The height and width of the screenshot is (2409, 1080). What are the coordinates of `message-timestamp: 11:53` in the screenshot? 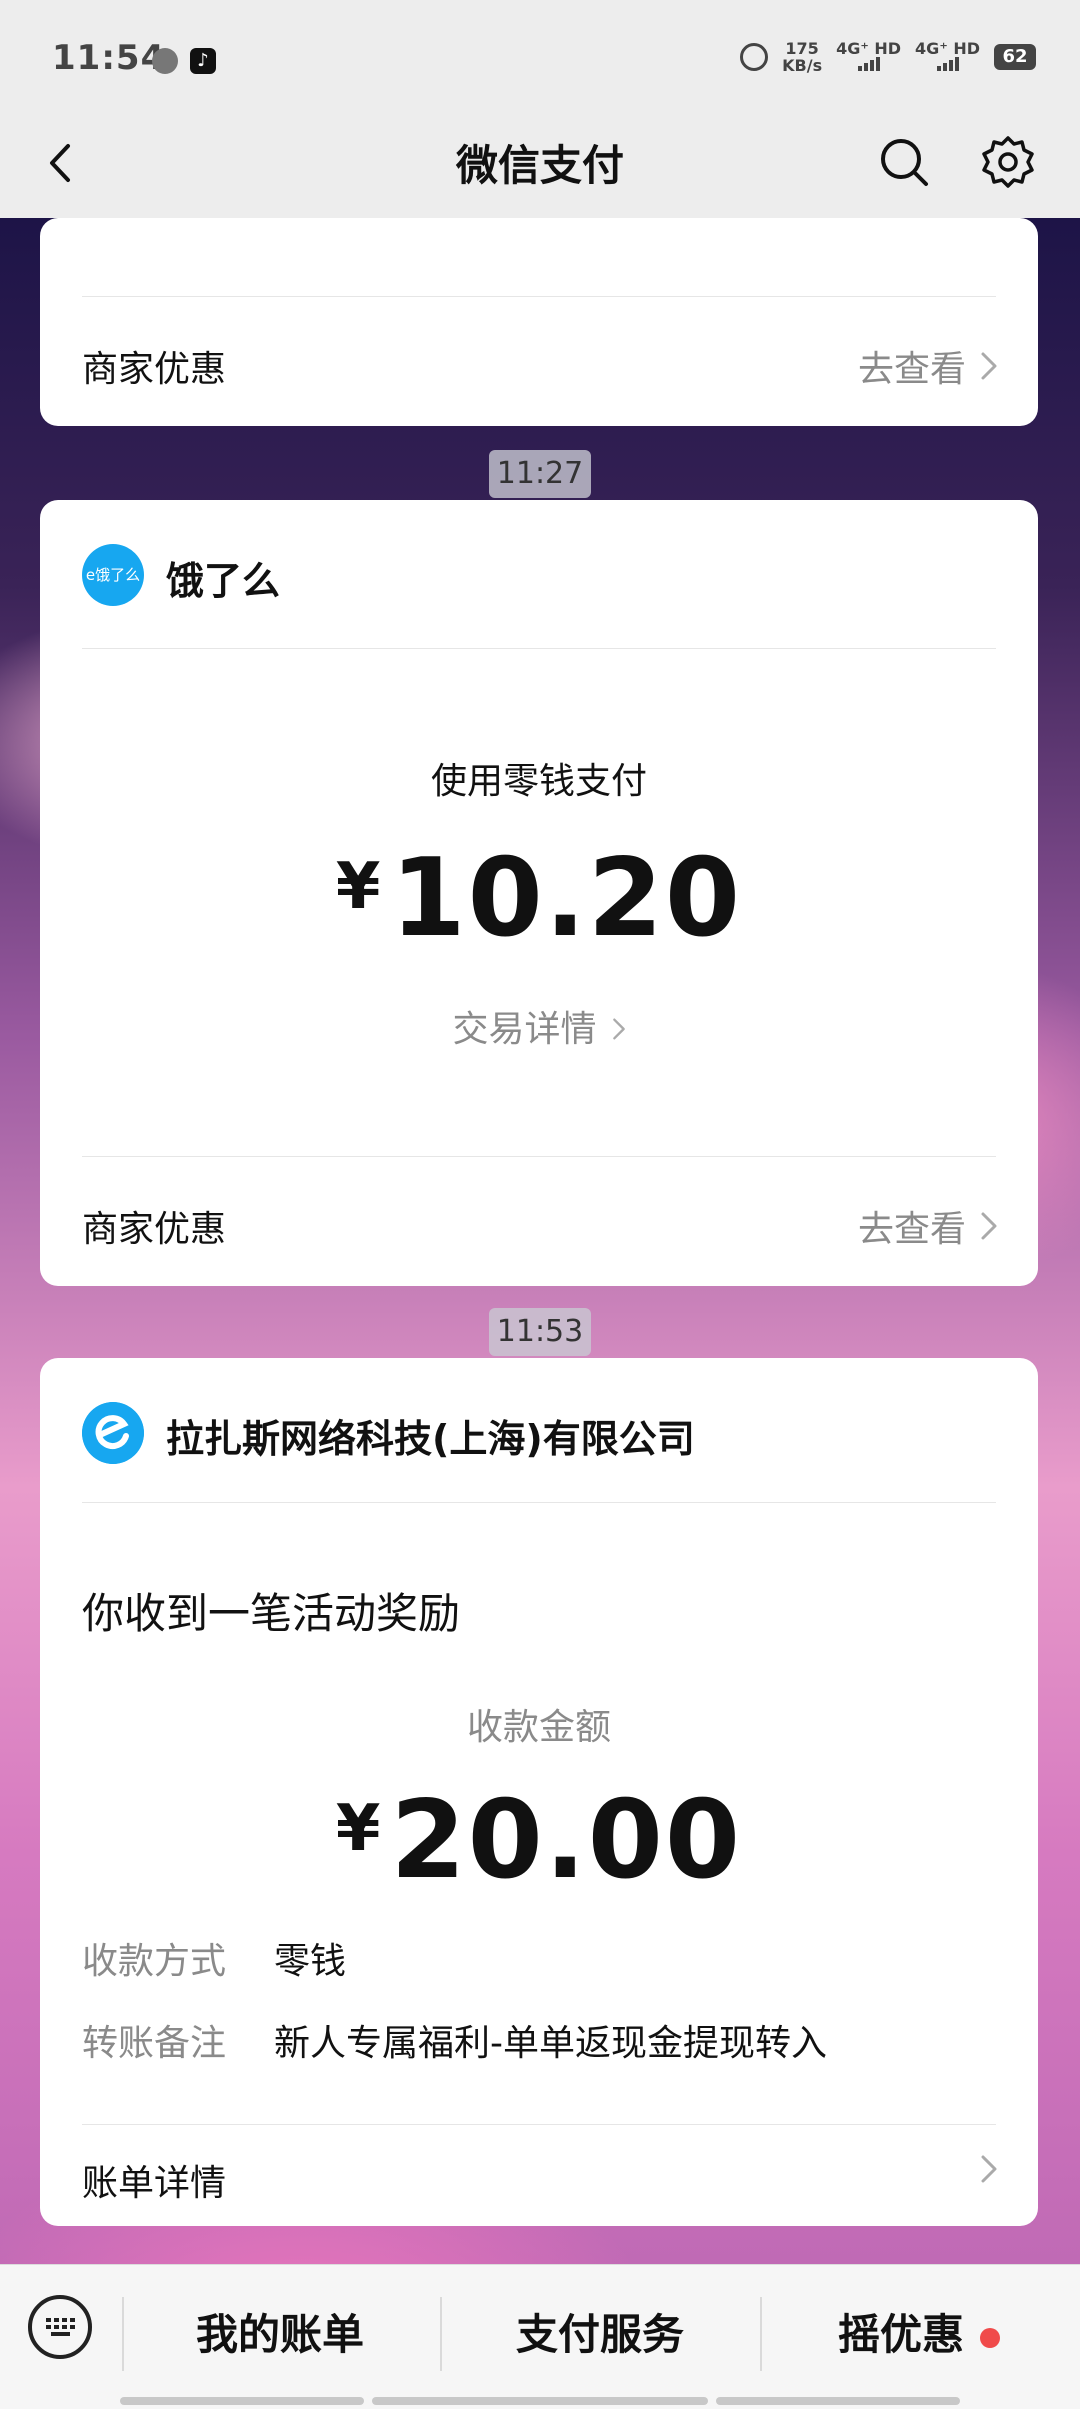 It's located at (540, 1332).